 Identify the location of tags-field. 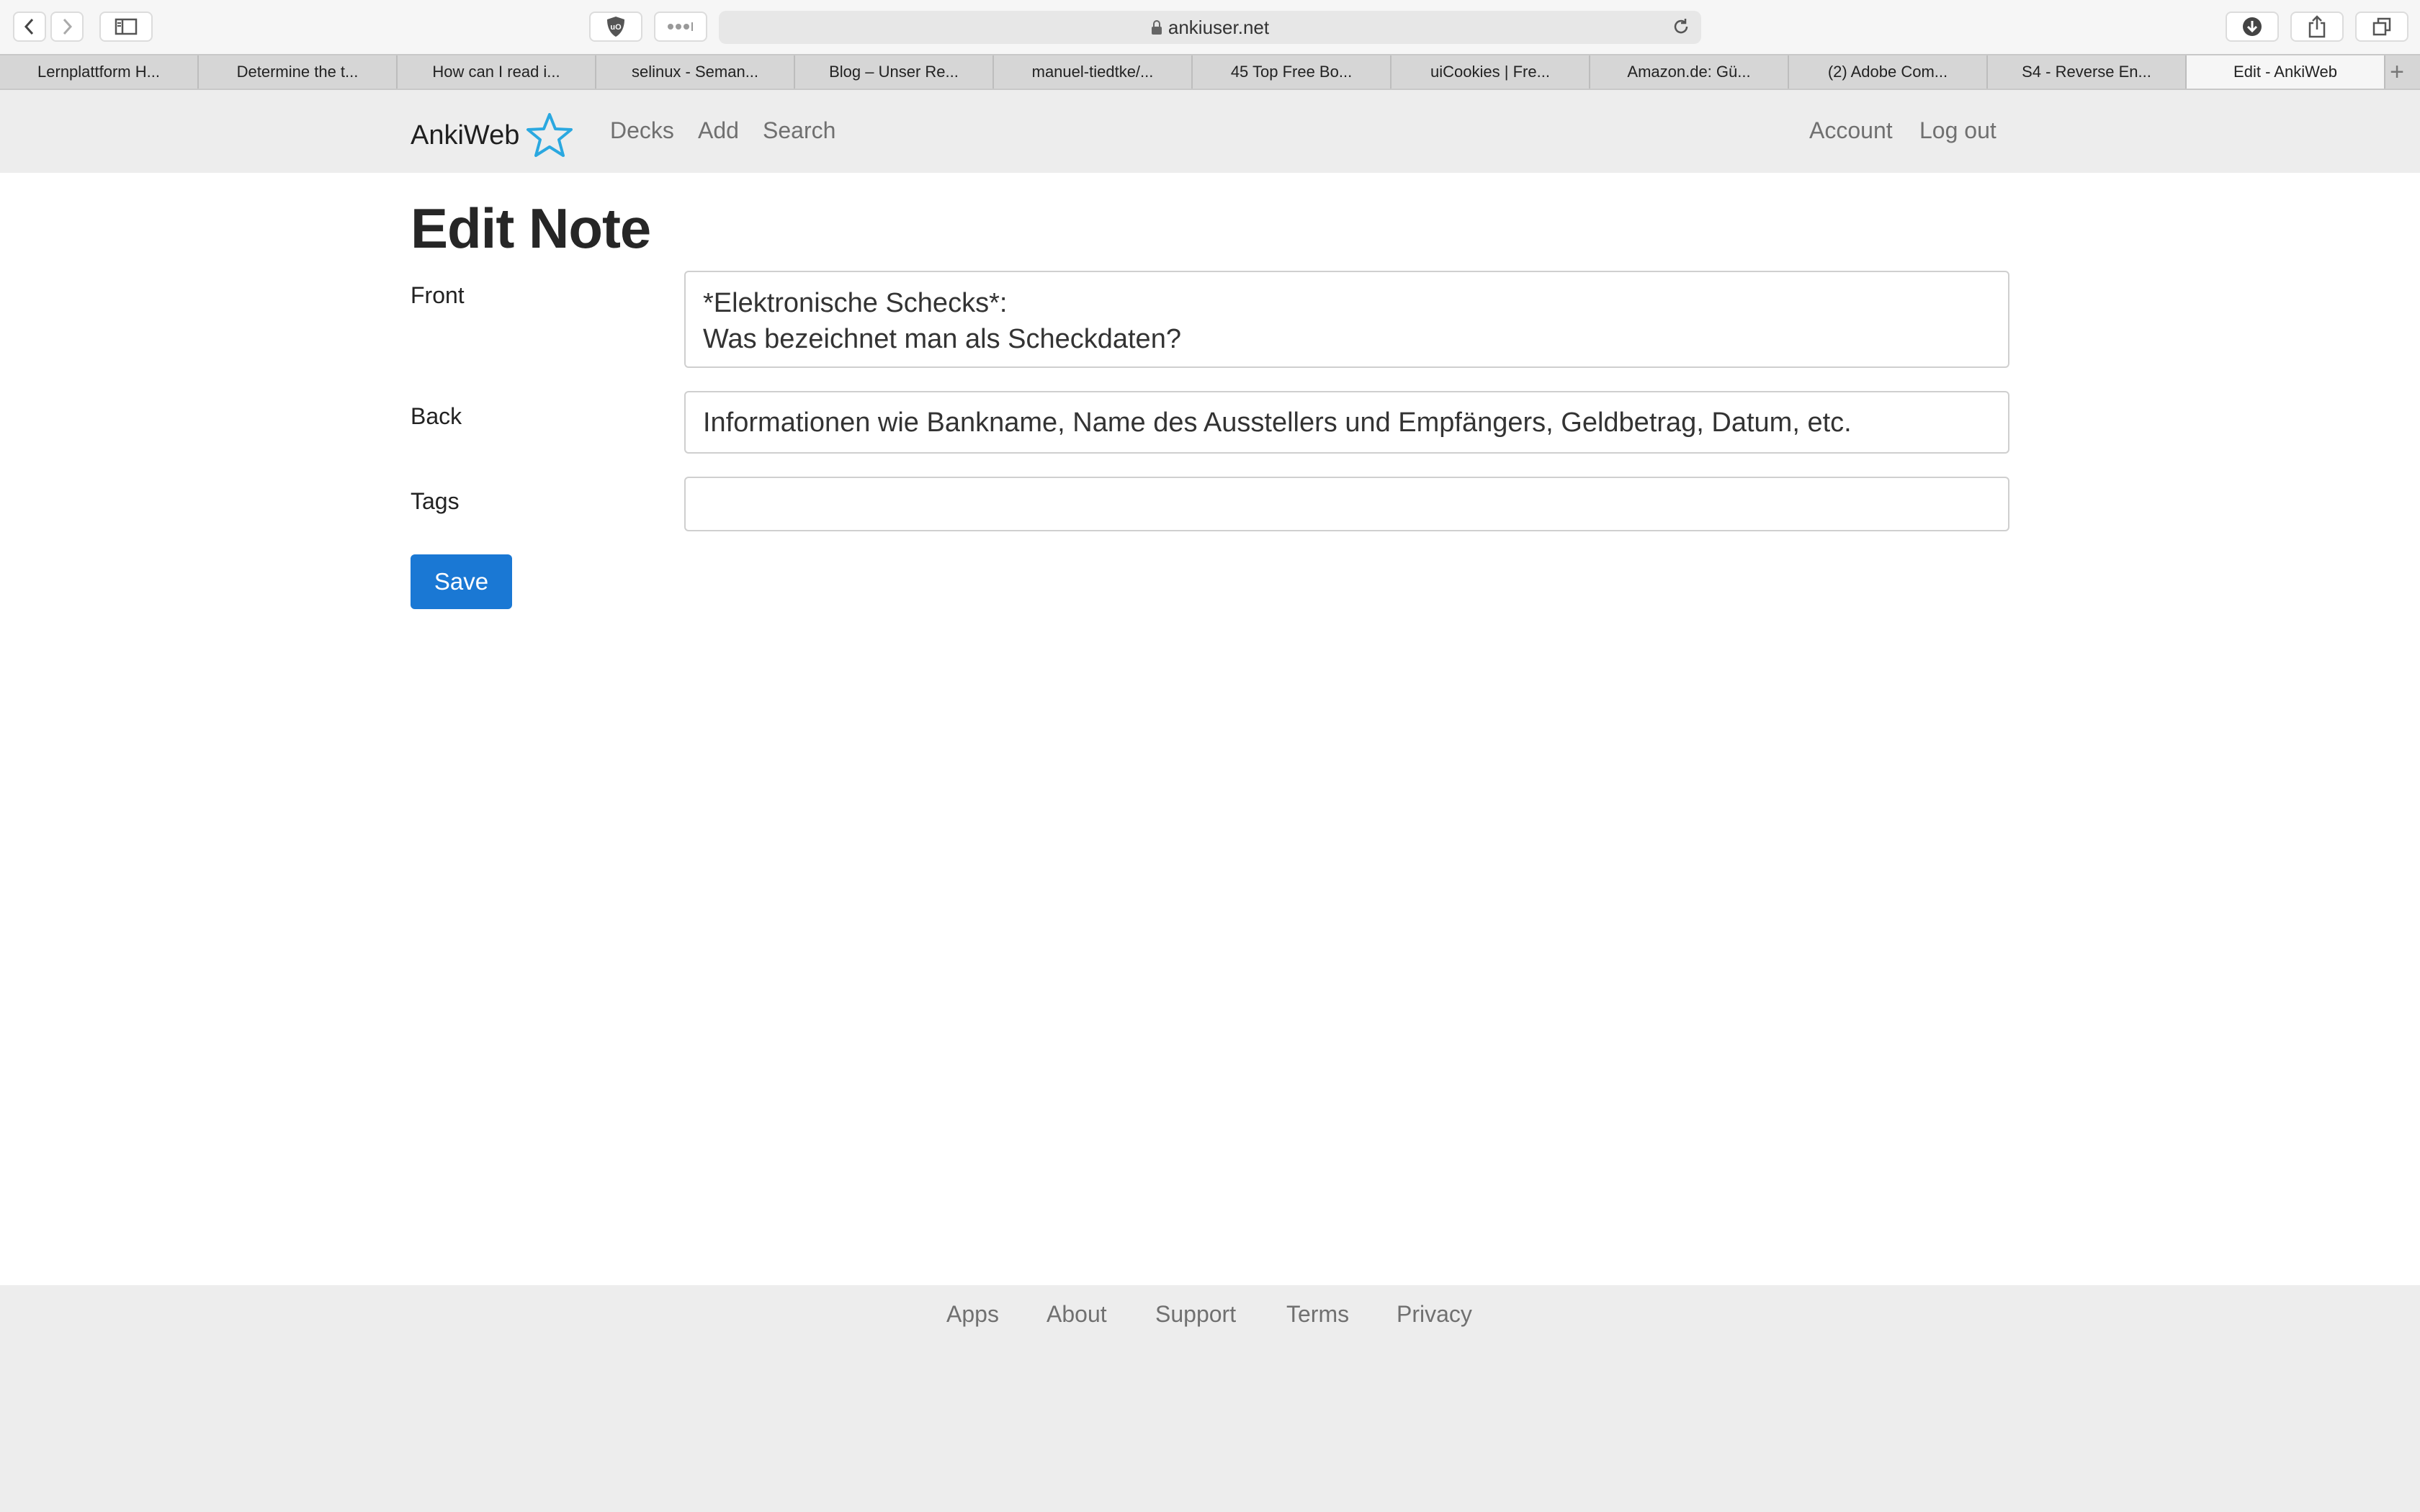
(1346, 504).